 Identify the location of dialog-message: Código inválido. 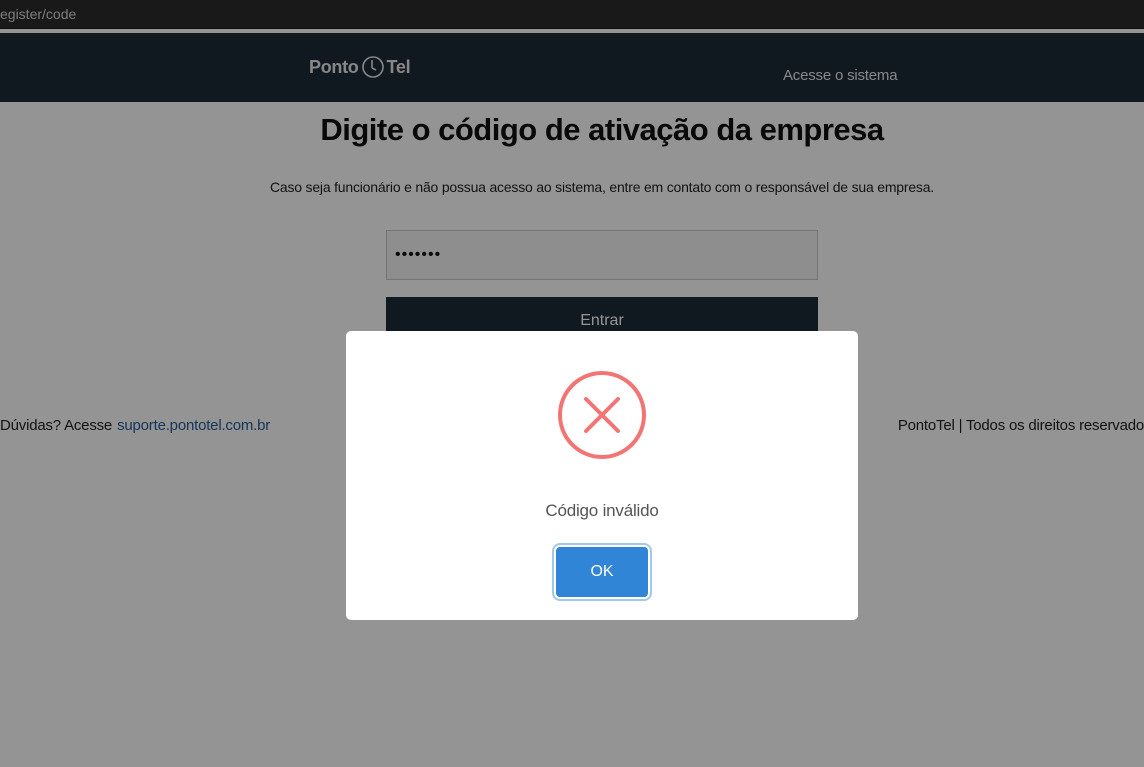
(602, 510).